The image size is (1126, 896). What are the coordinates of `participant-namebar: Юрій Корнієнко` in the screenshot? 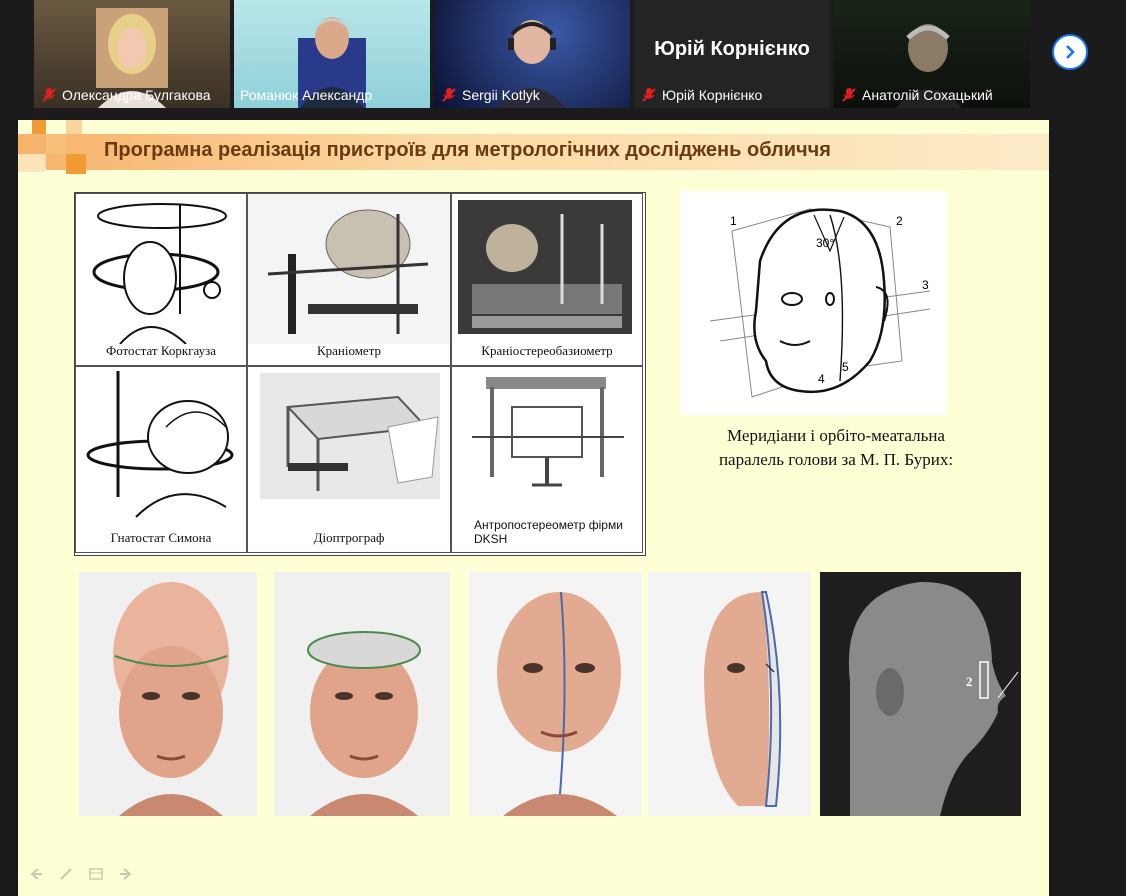 It's located at (698, 95).